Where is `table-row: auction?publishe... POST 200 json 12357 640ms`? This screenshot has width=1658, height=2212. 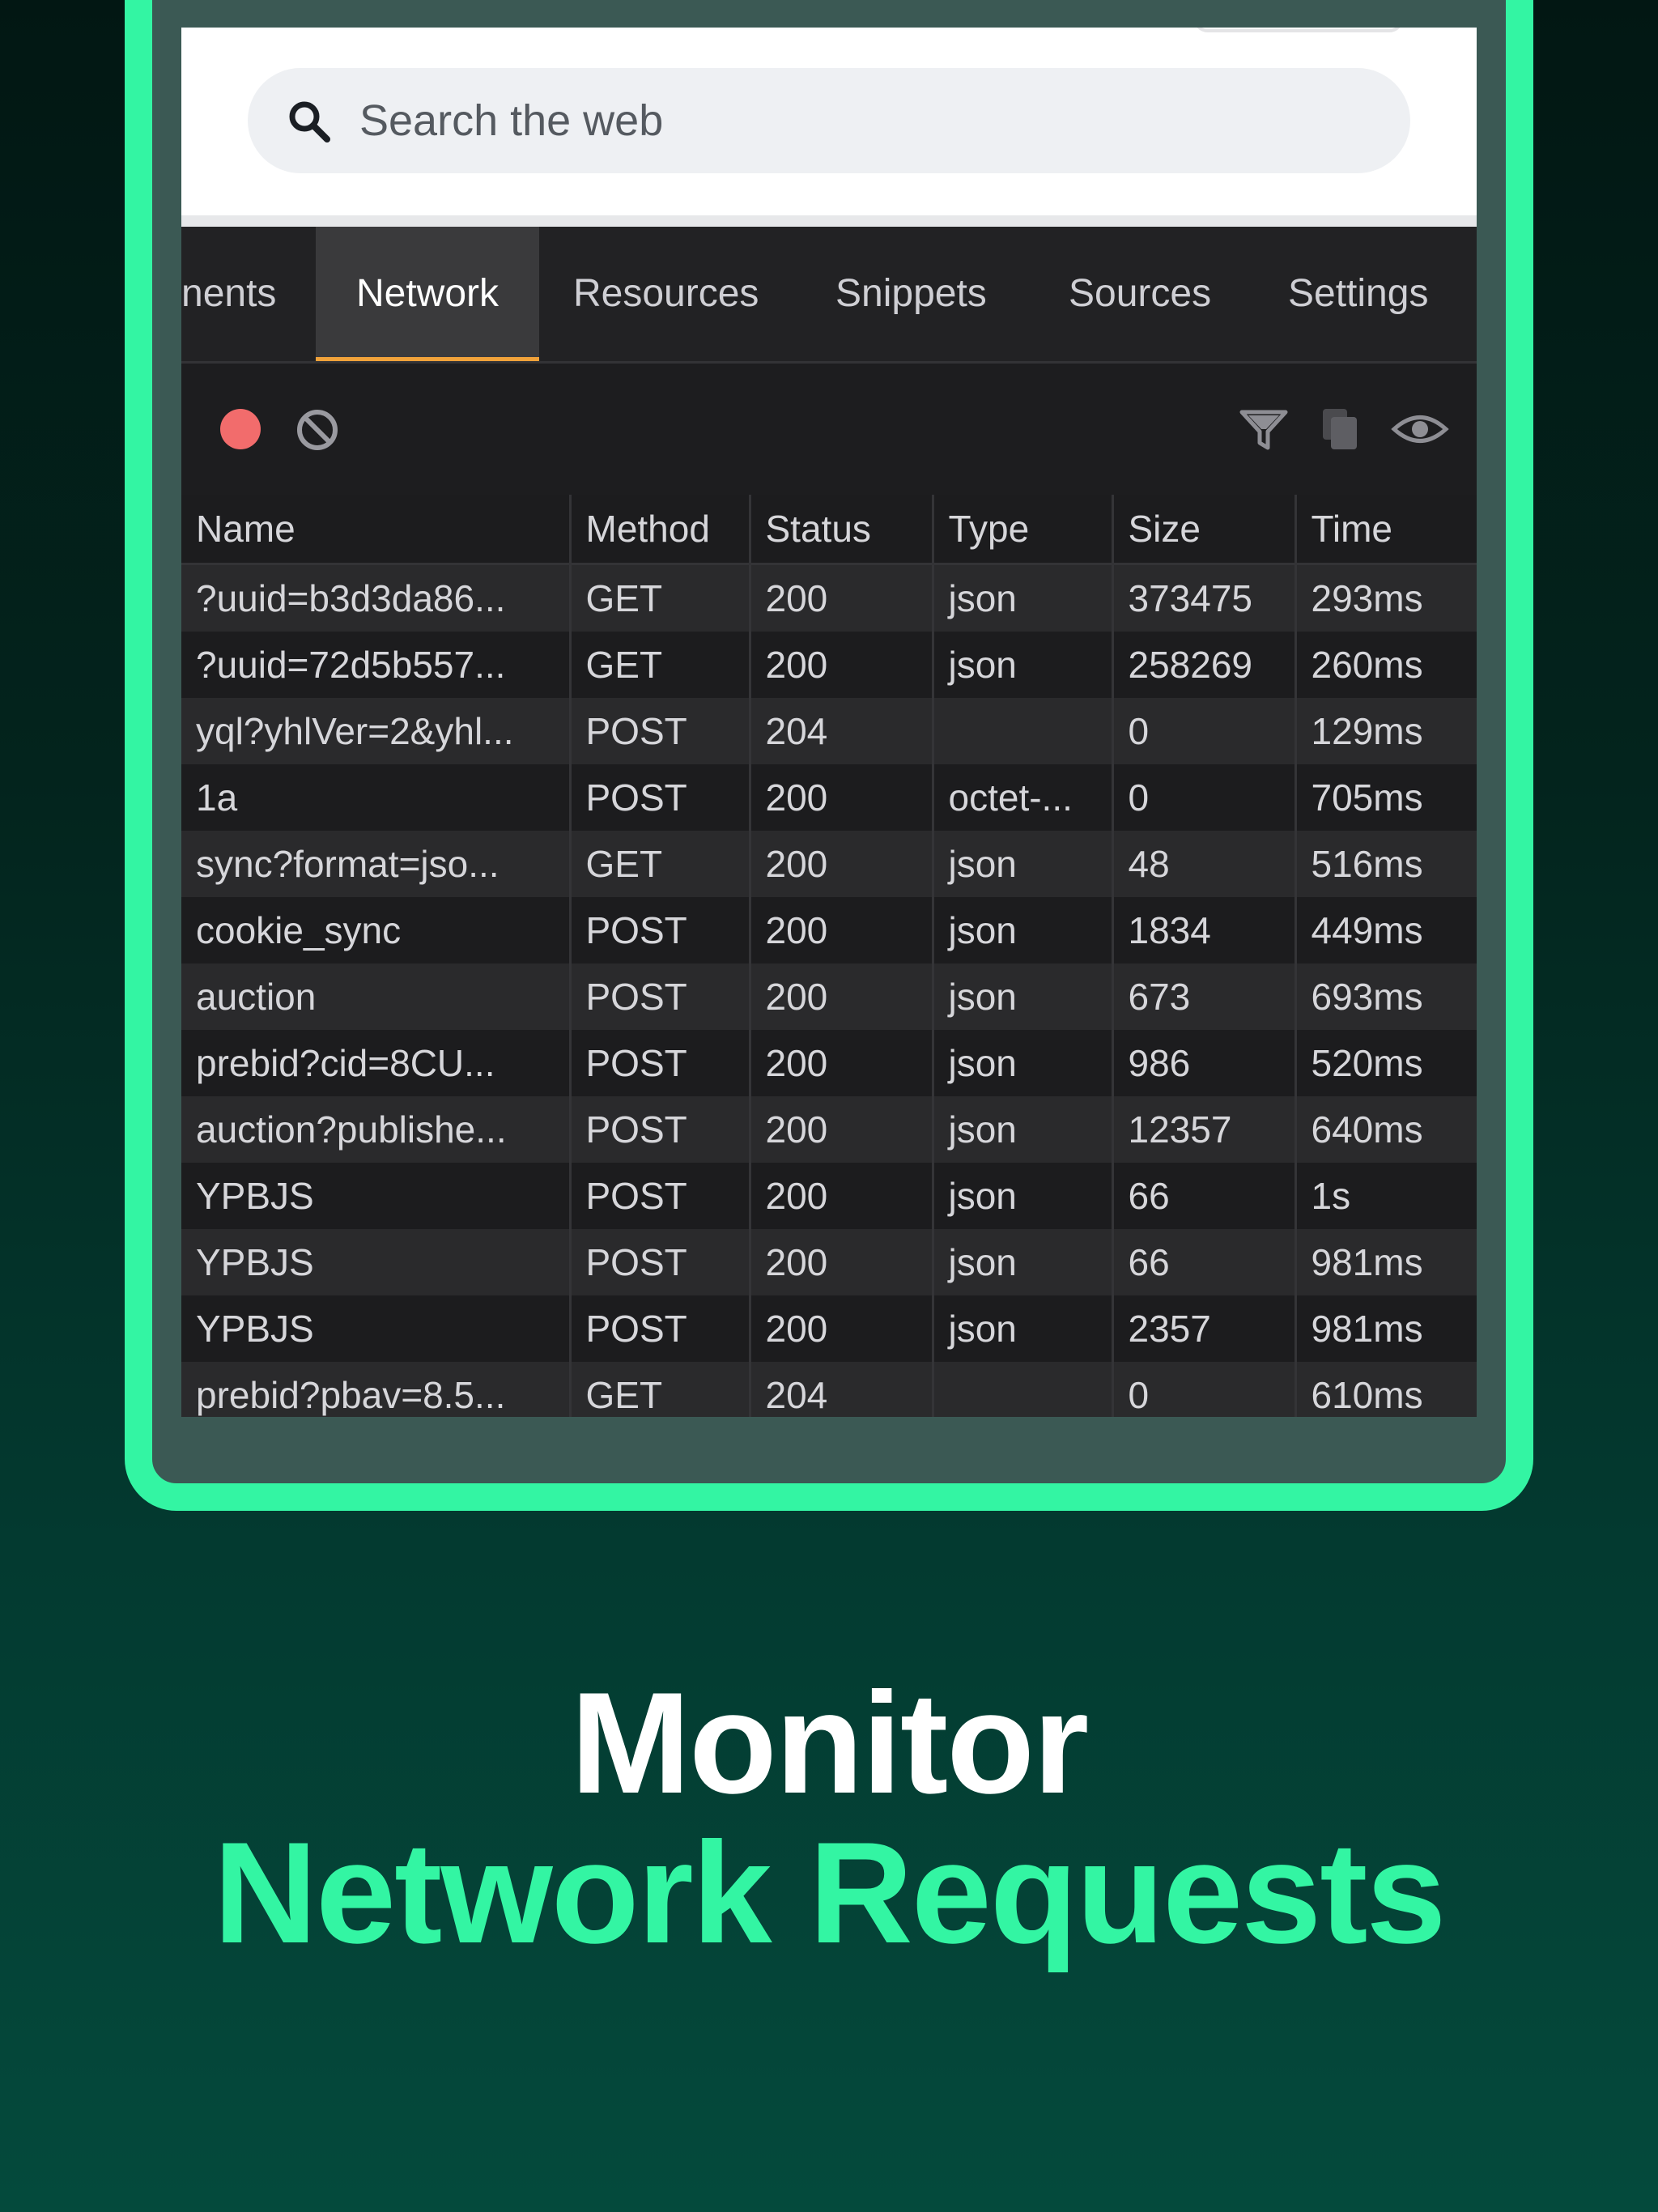
table-row: auction?publishe... POST 200 json 12357 640ms is located at coordinates (829, 1129).